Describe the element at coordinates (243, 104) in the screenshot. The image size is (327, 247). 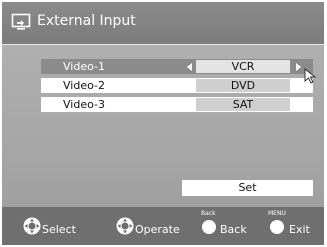
I see `input-value: SAT` at that location.